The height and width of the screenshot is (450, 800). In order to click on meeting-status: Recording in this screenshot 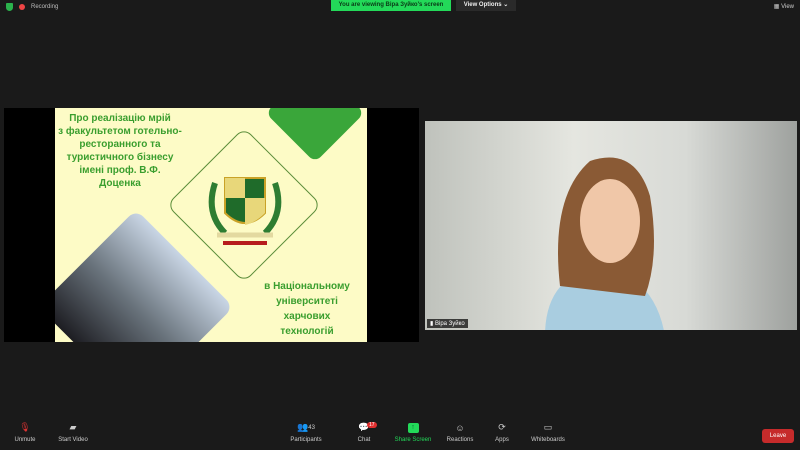, I will do `click(32, 7)`.